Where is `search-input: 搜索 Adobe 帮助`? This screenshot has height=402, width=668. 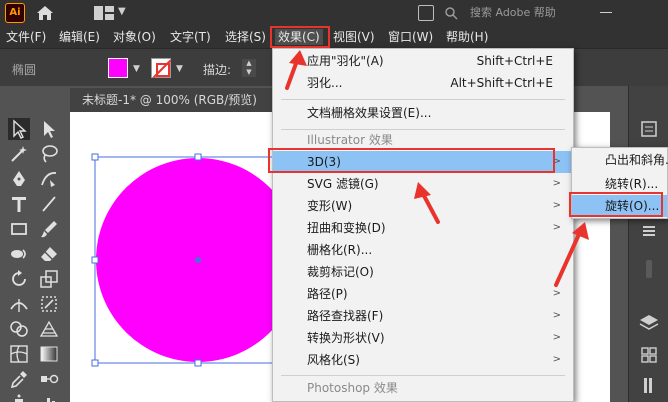 search-input: 搜索 Adobe 帮助 is located at coordinates (513, 13).